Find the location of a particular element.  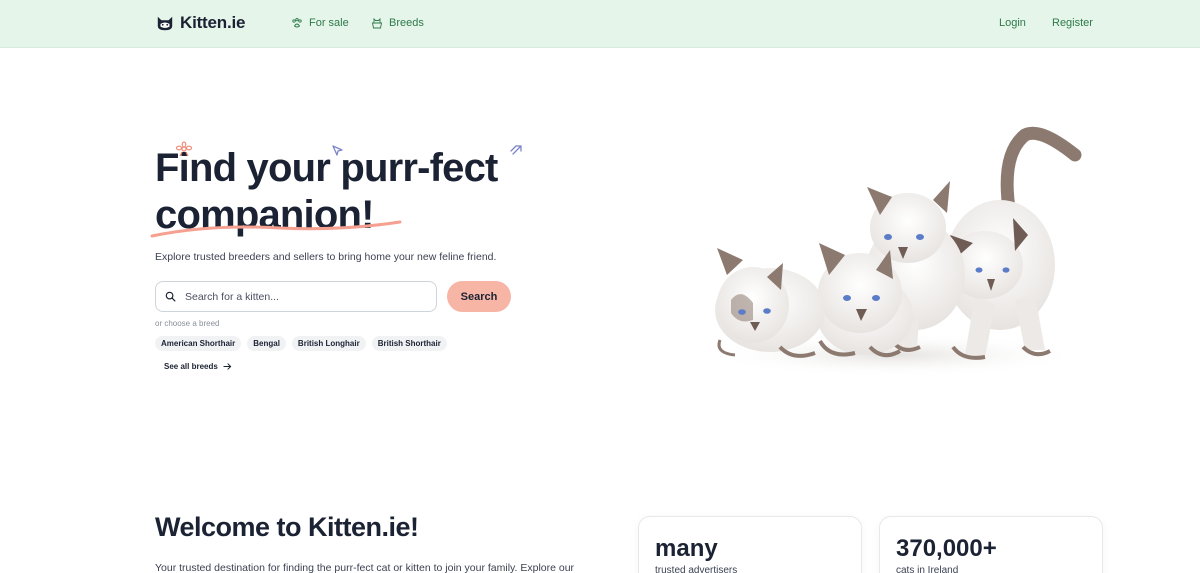

flower-doodle-icon is located at coordinates (184, 149).